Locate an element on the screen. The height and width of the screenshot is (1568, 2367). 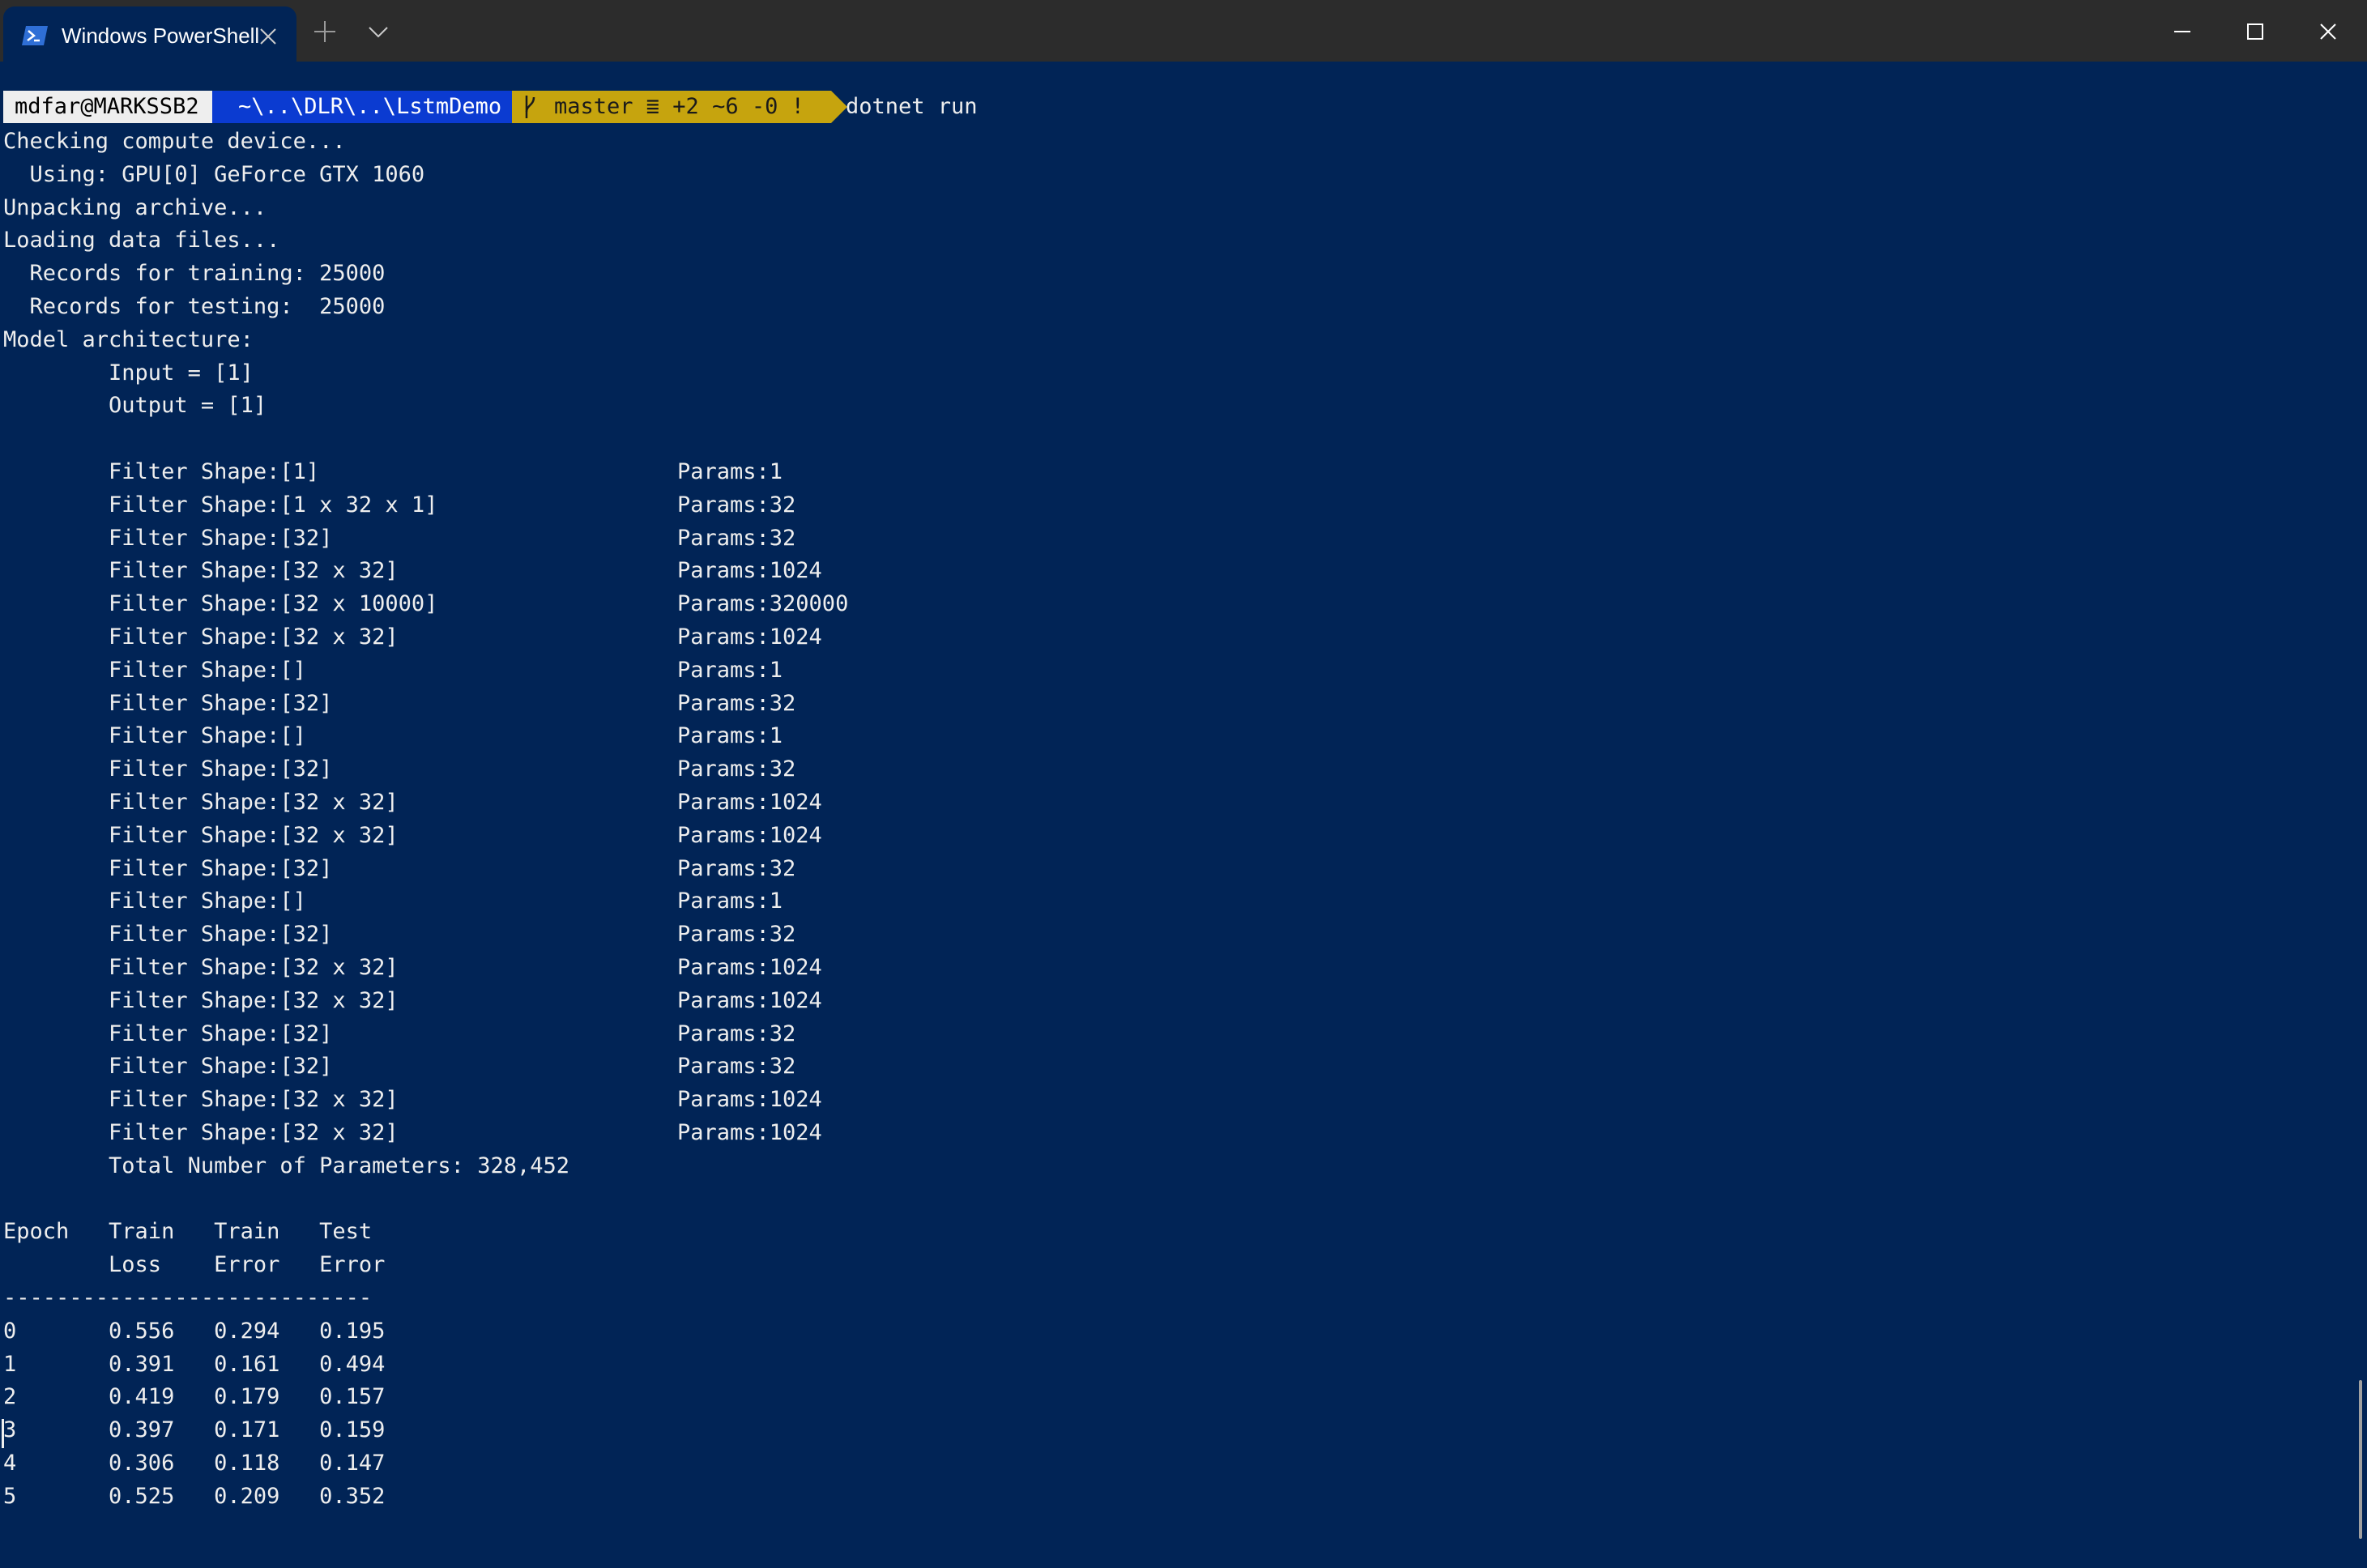
tab-windows-powershell: Windows PowerShell is located at coordinates (149, 34).